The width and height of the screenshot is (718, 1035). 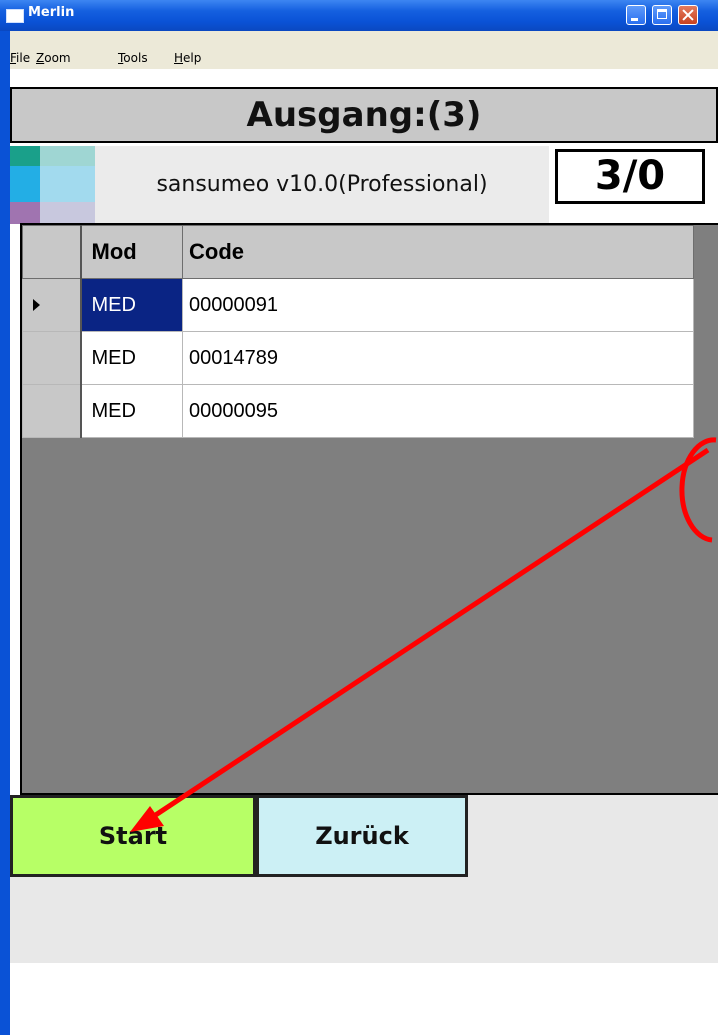 What do you see at coordinates (630, 176) in the screenshot?
I see `item-counter: 3/0` at bounding box center [630, 176].